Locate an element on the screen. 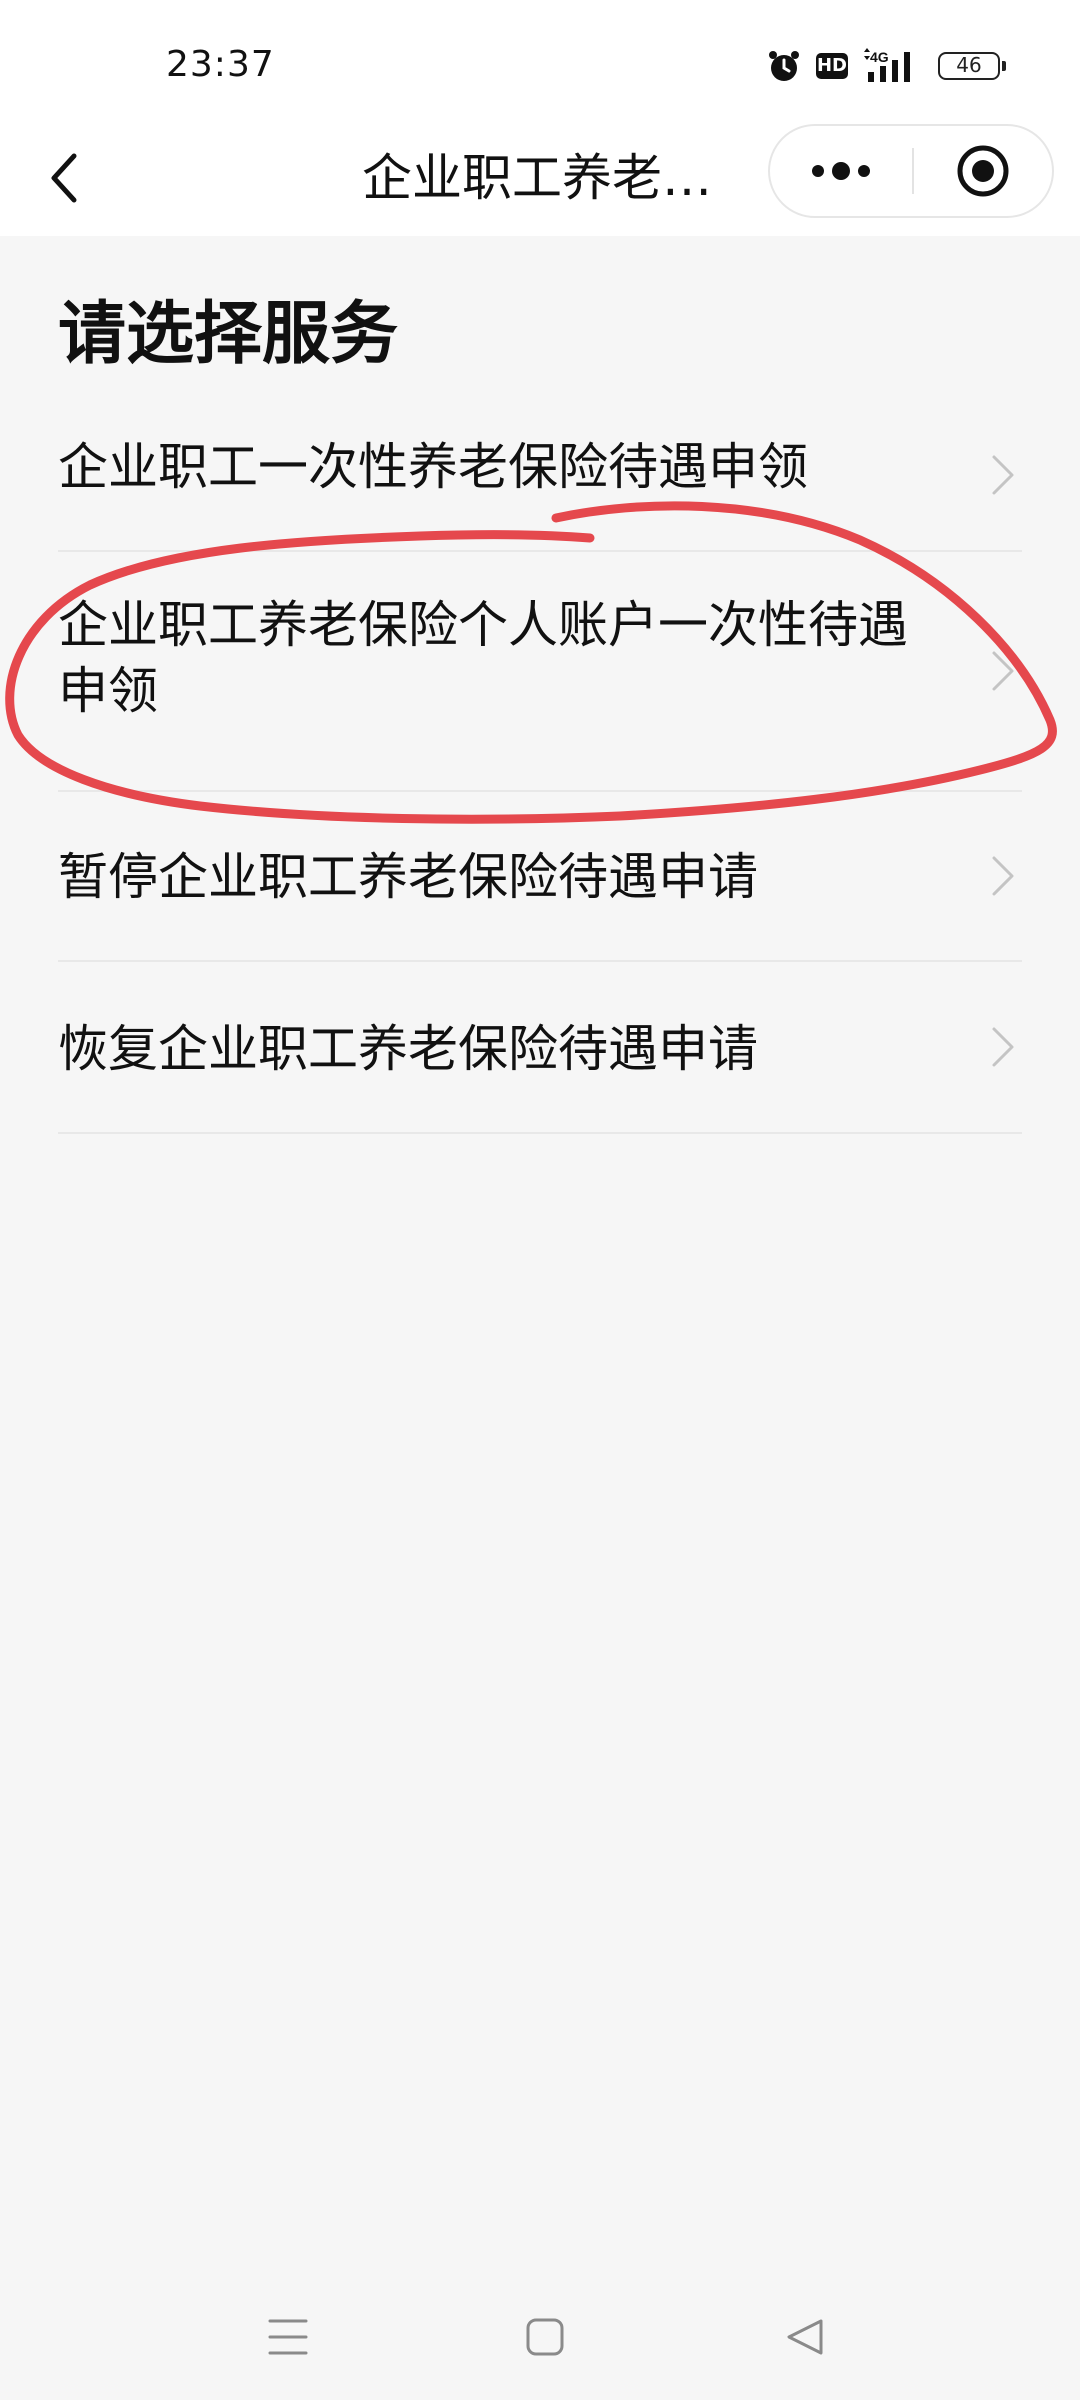 The image size is (1080, 2400). network-label: 4G is located at coordinates (879, 57).